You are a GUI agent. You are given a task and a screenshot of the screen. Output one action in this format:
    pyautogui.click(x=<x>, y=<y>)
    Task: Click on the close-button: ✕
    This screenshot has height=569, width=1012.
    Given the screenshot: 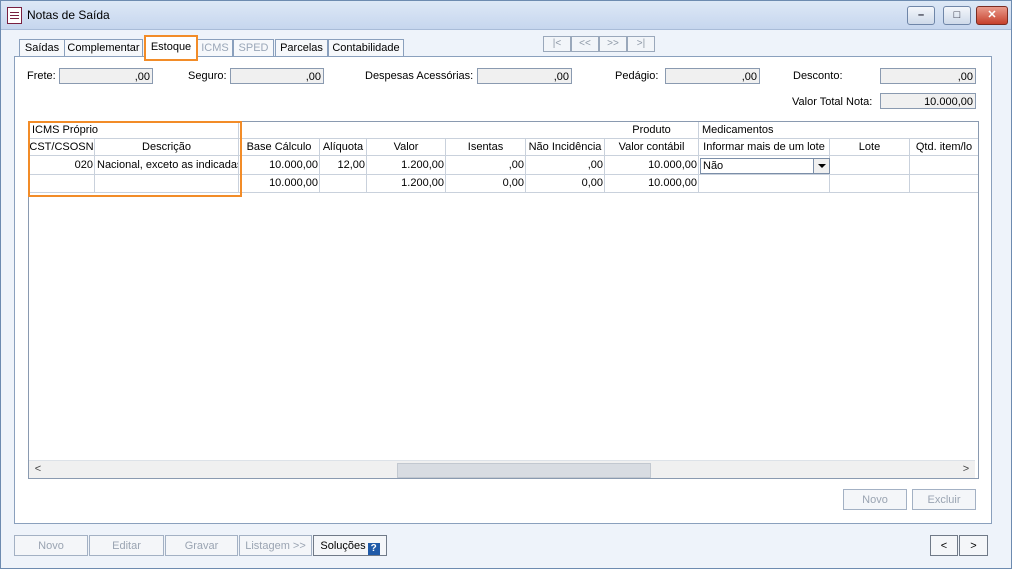 What is the action you would take?
    pyautogui.click(x=992, y=15)
    